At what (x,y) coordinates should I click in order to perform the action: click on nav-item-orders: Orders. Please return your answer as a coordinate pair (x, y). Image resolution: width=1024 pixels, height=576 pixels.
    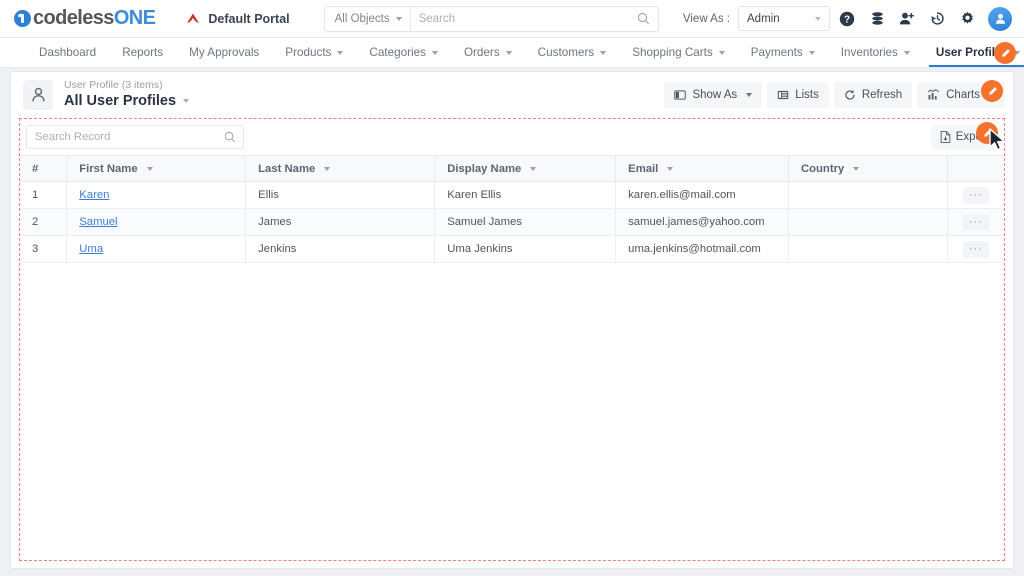
    Looking at the image, I should click on (488, 52).